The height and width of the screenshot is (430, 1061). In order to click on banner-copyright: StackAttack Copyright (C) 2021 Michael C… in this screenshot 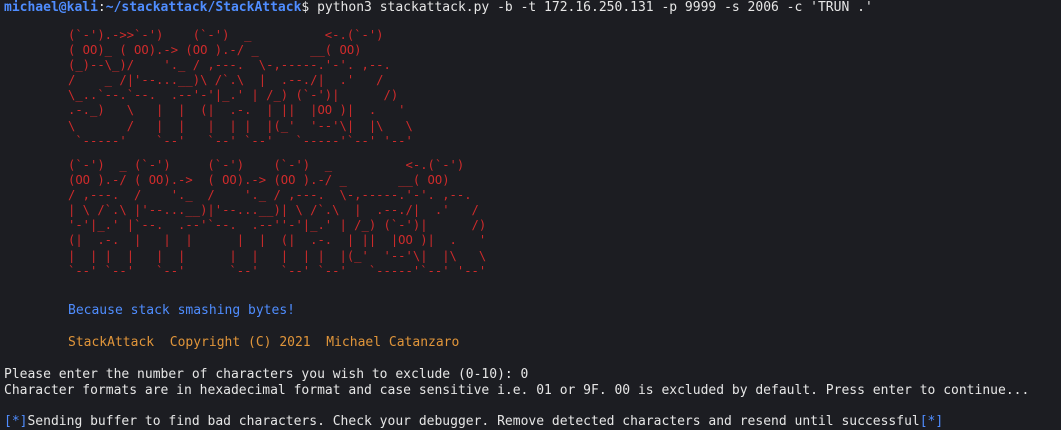, I will do `click(264, 342)`.